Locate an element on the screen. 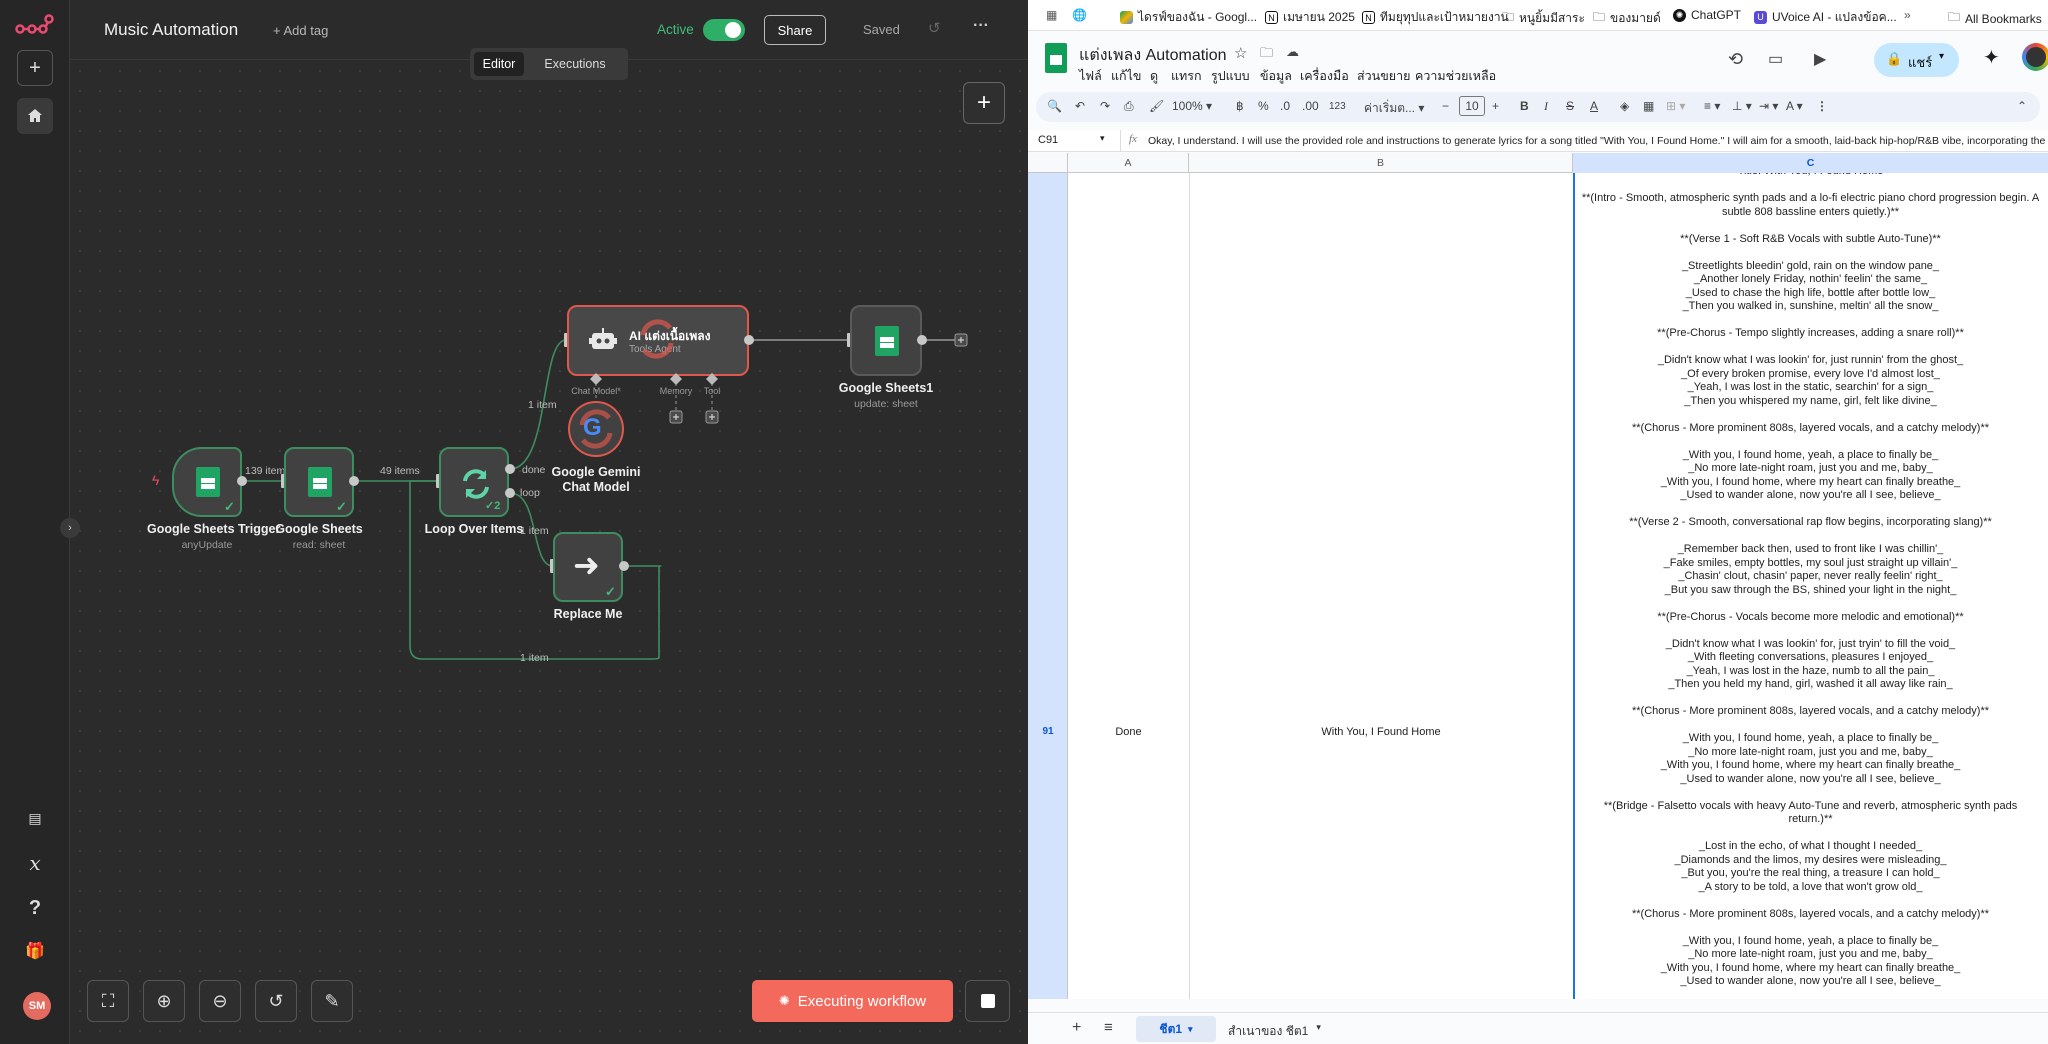 The width and height of the screenshot is (2048, 1044). increase-font-size: + is located at coordinates (1495, 106).